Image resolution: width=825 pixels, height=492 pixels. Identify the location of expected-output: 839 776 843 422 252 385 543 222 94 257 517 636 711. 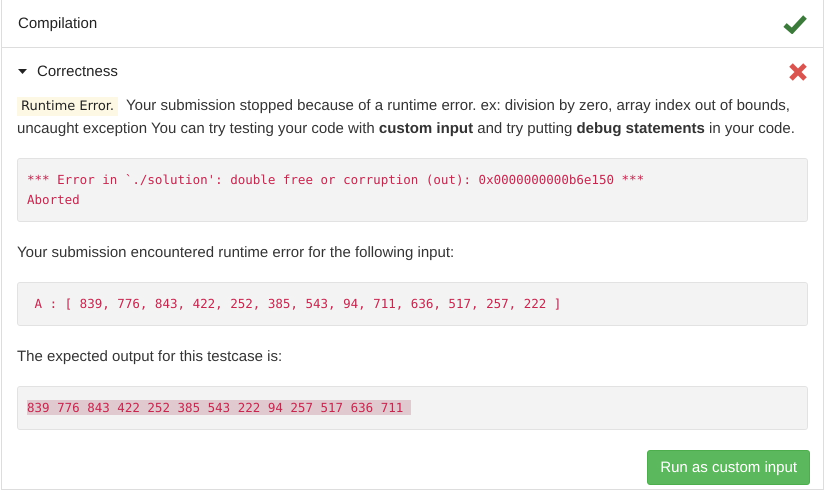
(412, 408).